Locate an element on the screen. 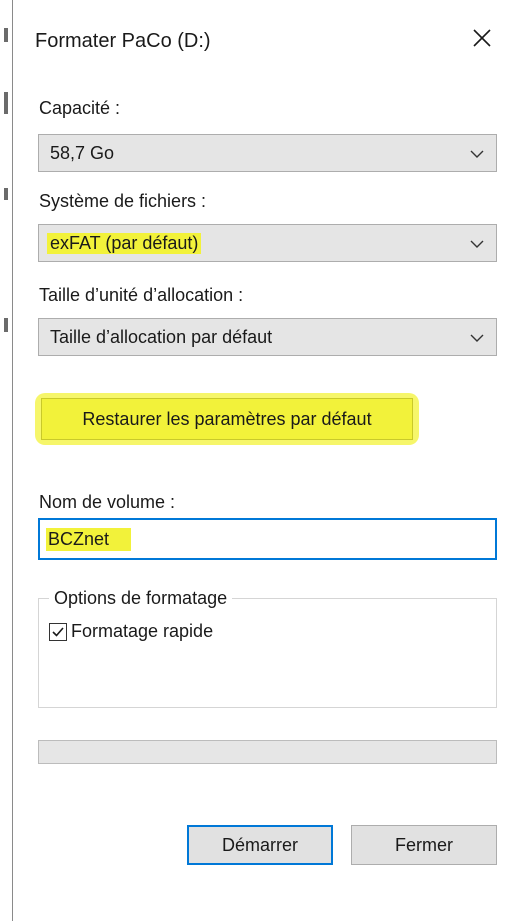 This screenshot has width=508, height=921. close-button is located at coordinates (482, 38).